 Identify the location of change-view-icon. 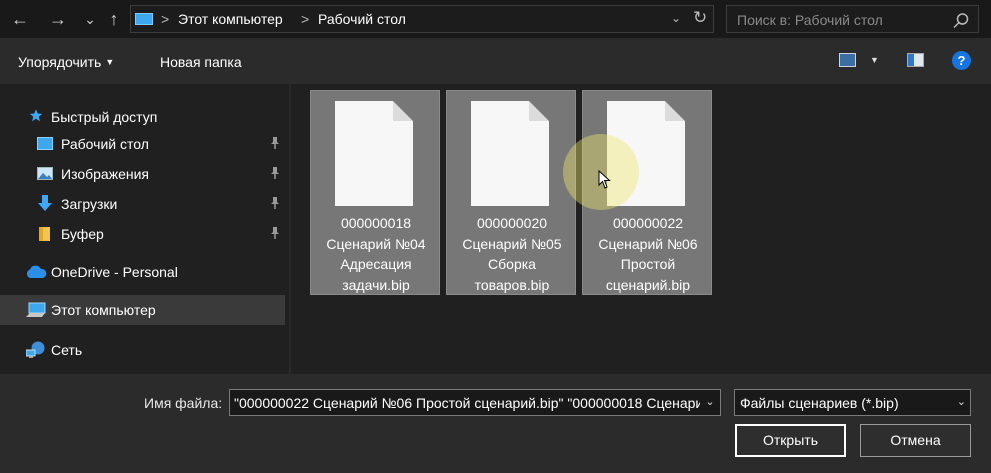
(847, 60).